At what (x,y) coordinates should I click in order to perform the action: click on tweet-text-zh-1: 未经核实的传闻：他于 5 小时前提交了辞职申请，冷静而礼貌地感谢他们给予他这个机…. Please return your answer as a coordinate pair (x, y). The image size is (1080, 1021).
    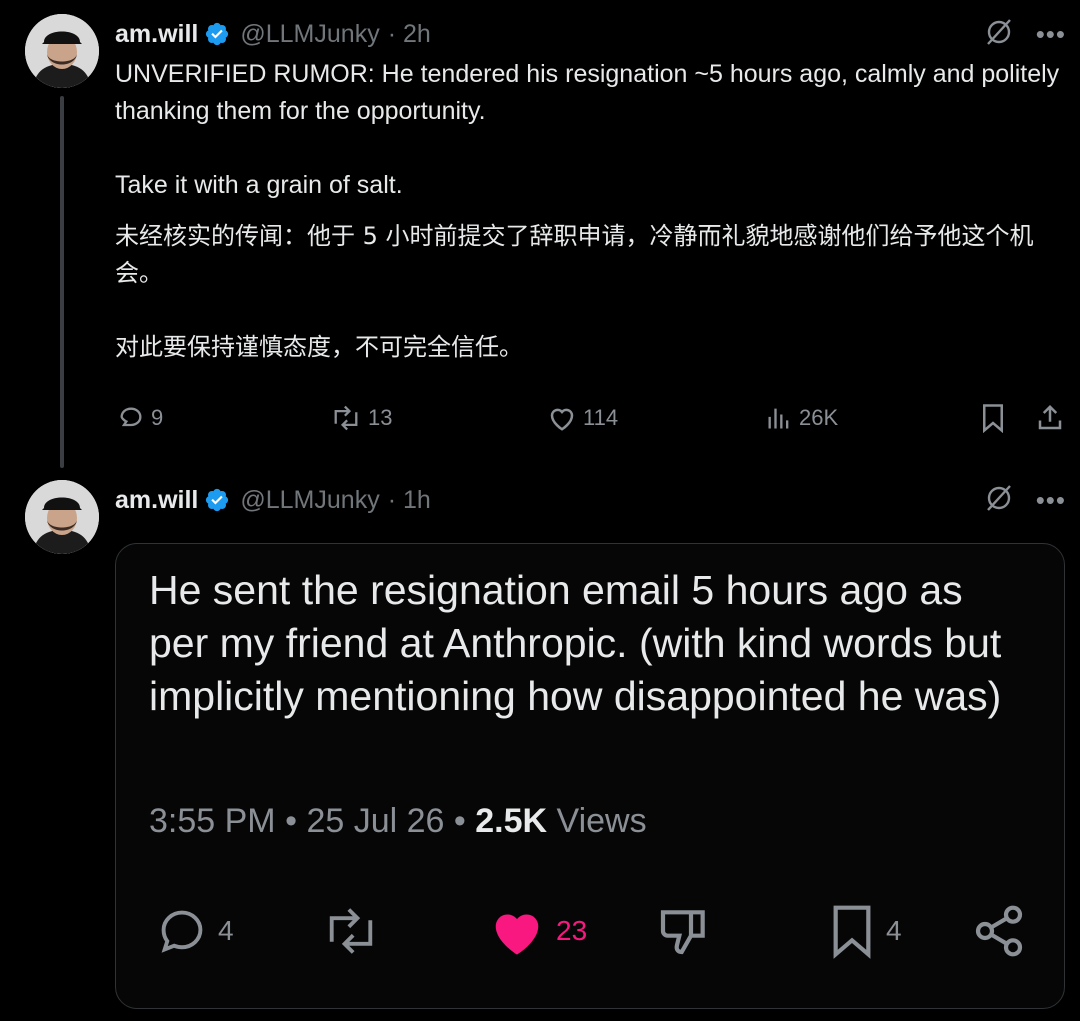
    Looking at the image, I should click on (574, 254).